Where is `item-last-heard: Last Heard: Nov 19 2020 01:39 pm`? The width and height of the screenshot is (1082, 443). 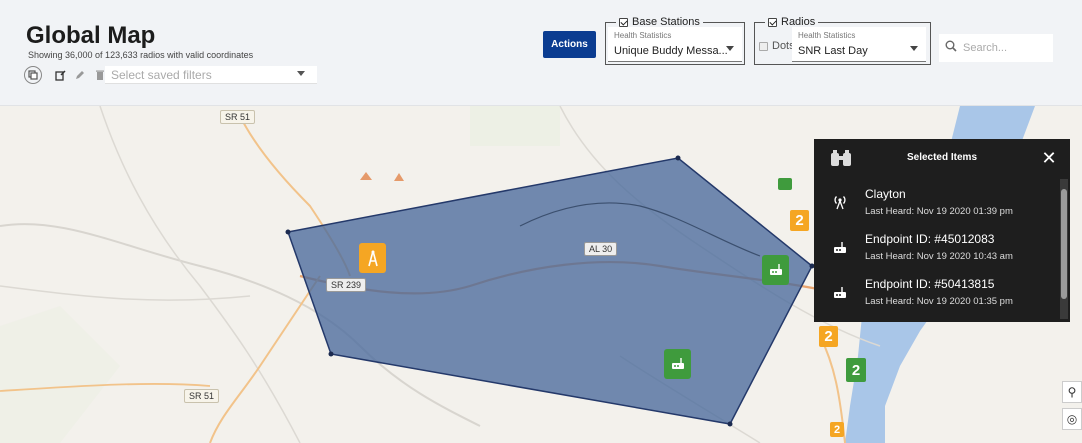
item-last-heard: Last Heard: Nov 19 2020 01:39 pm is located at coordinates (939, 211).